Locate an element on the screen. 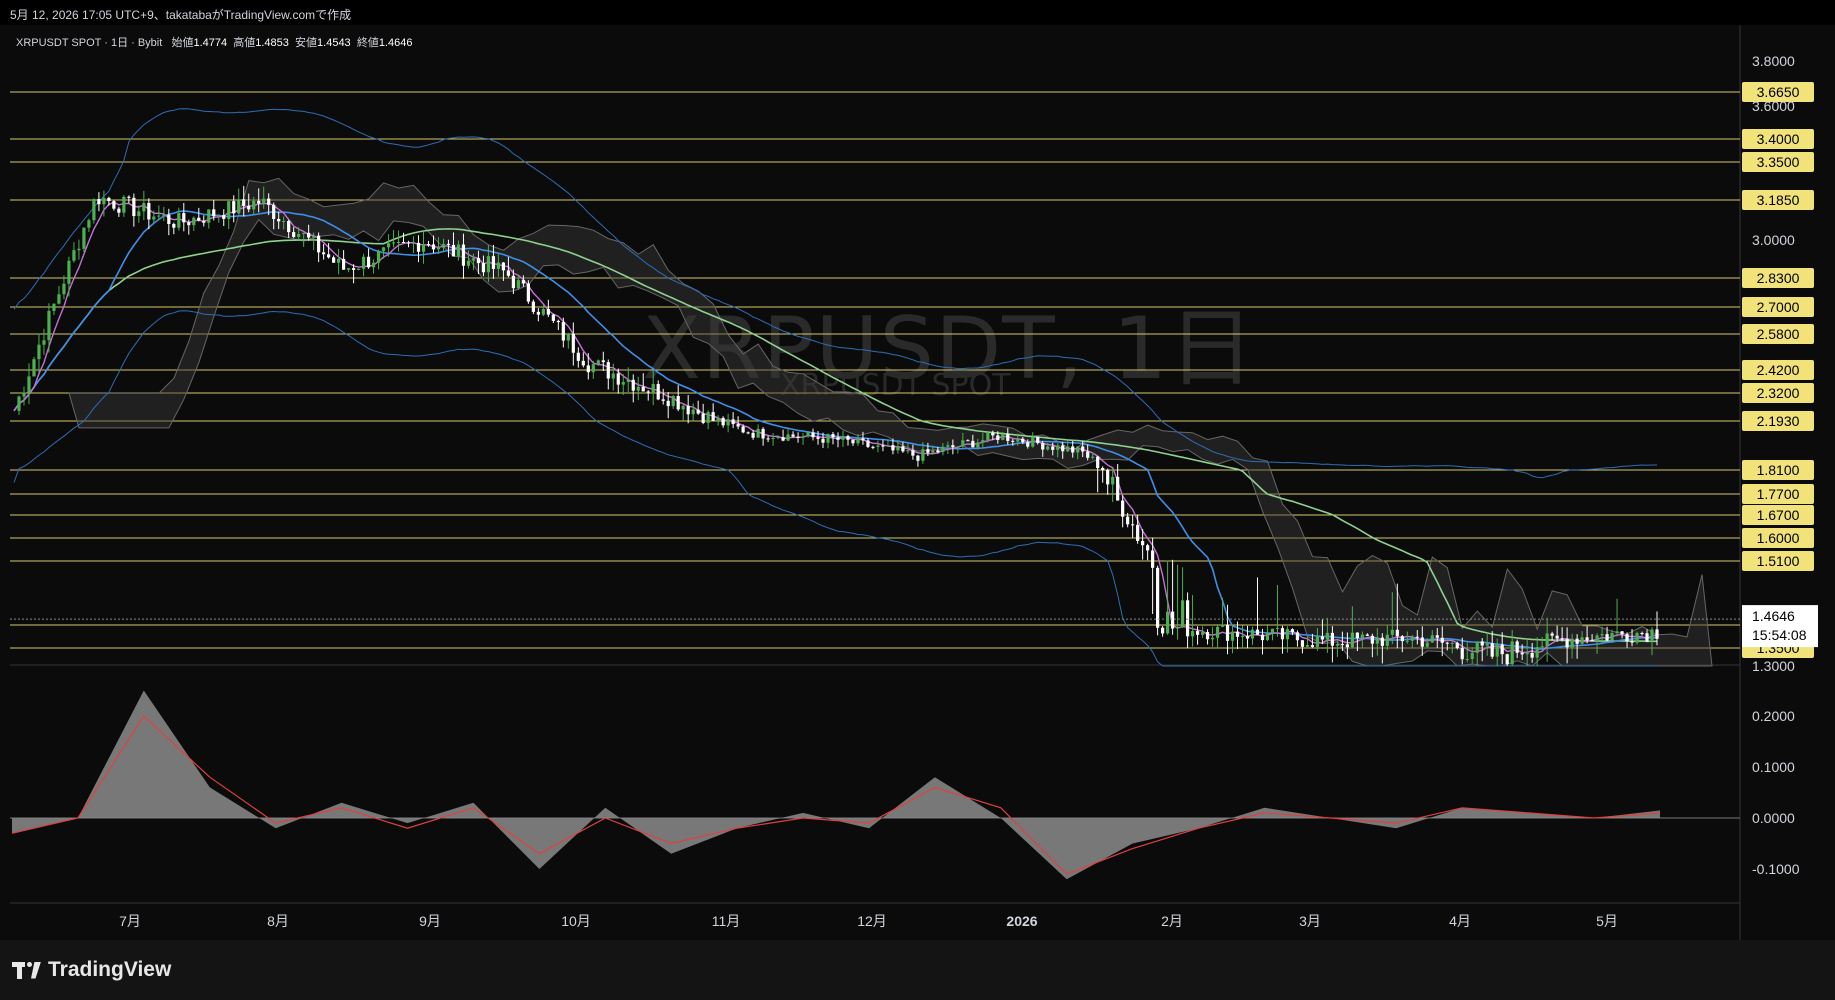  price-tick-label: 1.3000 is located at coordinates (1773, 666).